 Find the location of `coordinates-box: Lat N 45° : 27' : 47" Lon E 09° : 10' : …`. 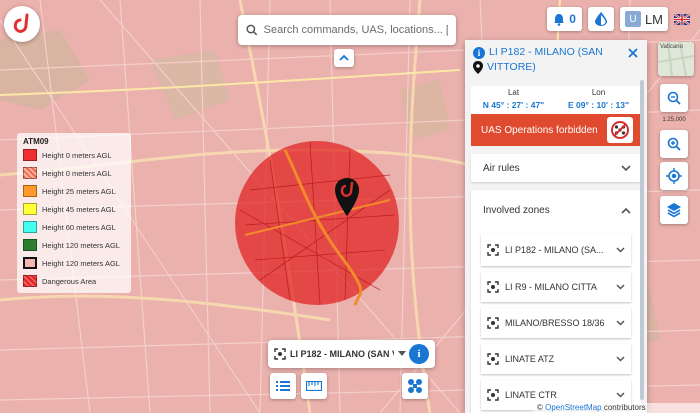

coordinates-box: Lat N 45° : 27' : 47" Lon E 09° : 10' : … is located at coordinates (556, 100).